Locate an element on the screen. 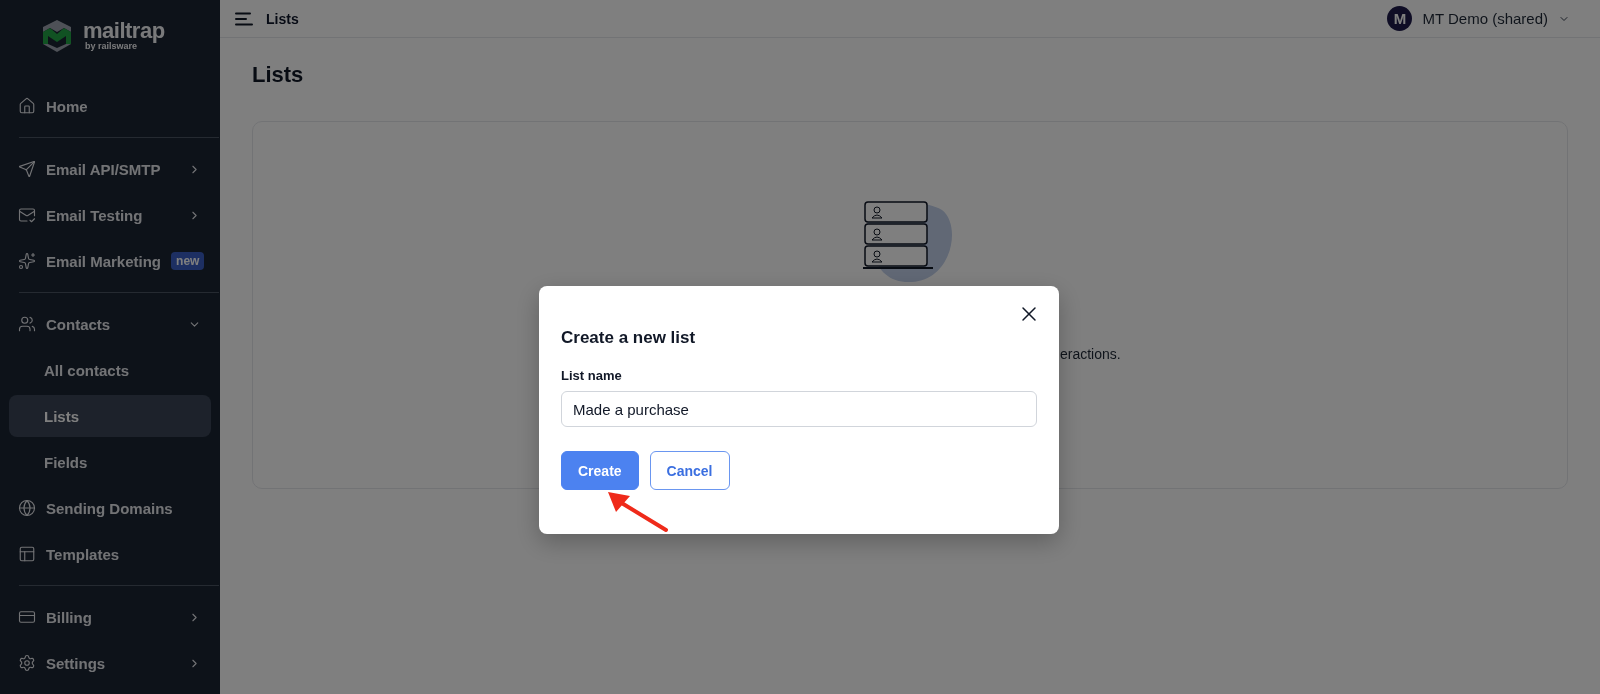 The width and height of the screenshot is (1600, 694). page-title: Lists is located at coordinates (278, 75).